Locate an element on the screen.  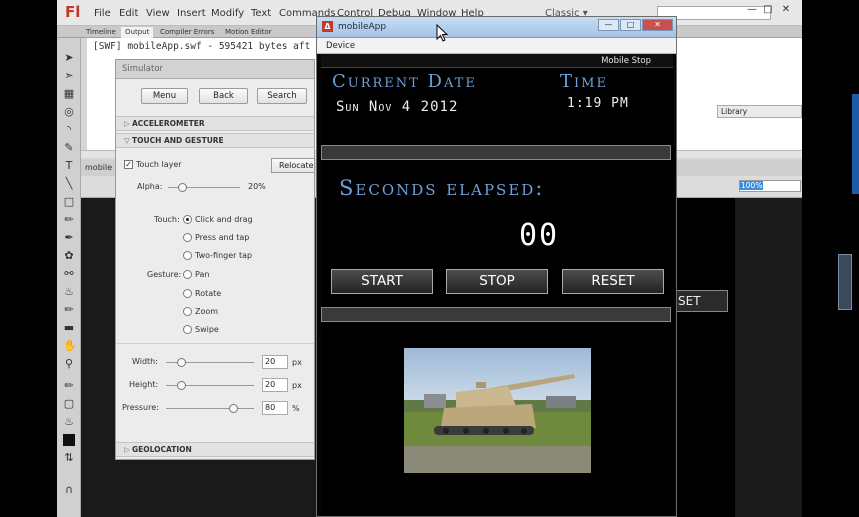
menu-file: File is located at coordinates (102, 13).